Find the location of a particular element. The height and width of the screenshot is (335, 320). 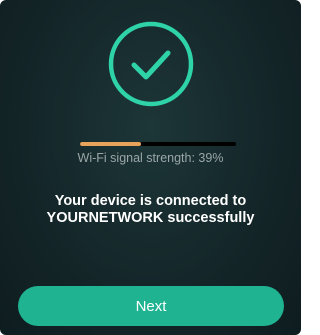

signal-strength-fill is located at coordinates (110, 144).